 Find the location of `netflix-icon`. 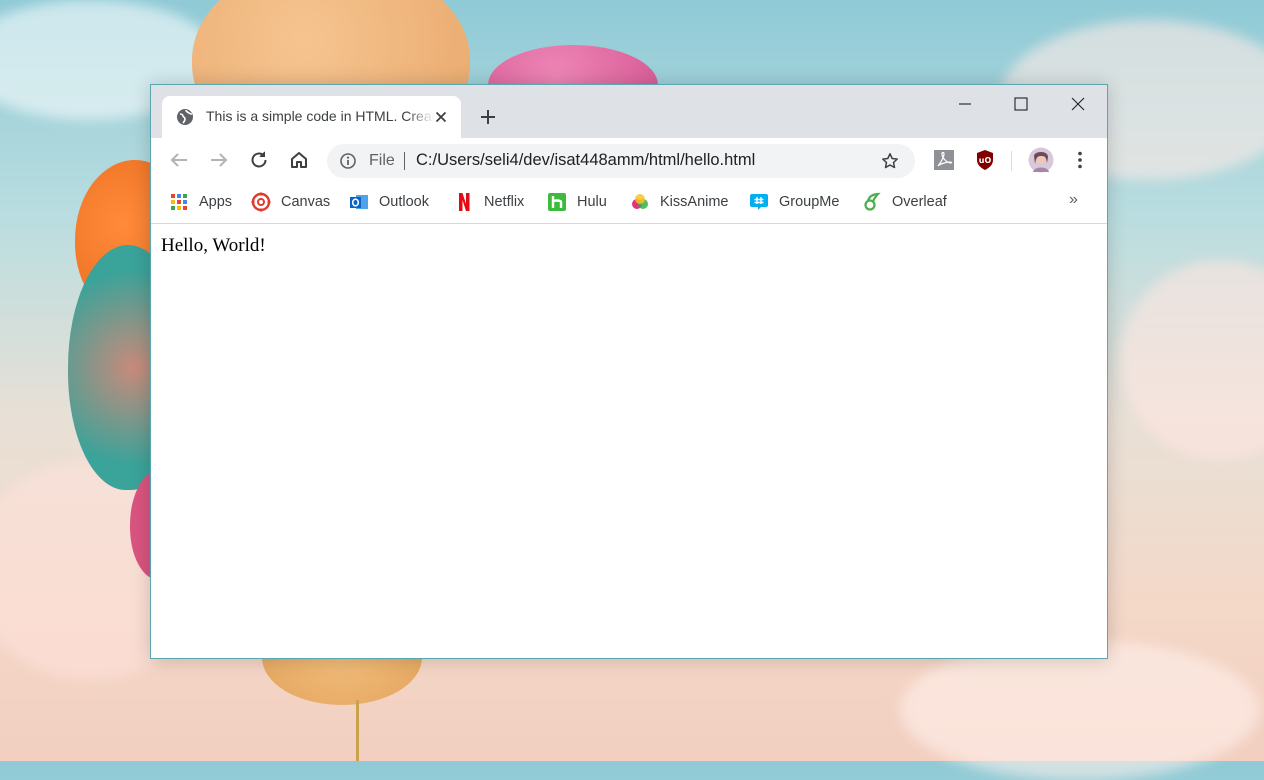

netflix-icon is located at coordinates (464, 202).